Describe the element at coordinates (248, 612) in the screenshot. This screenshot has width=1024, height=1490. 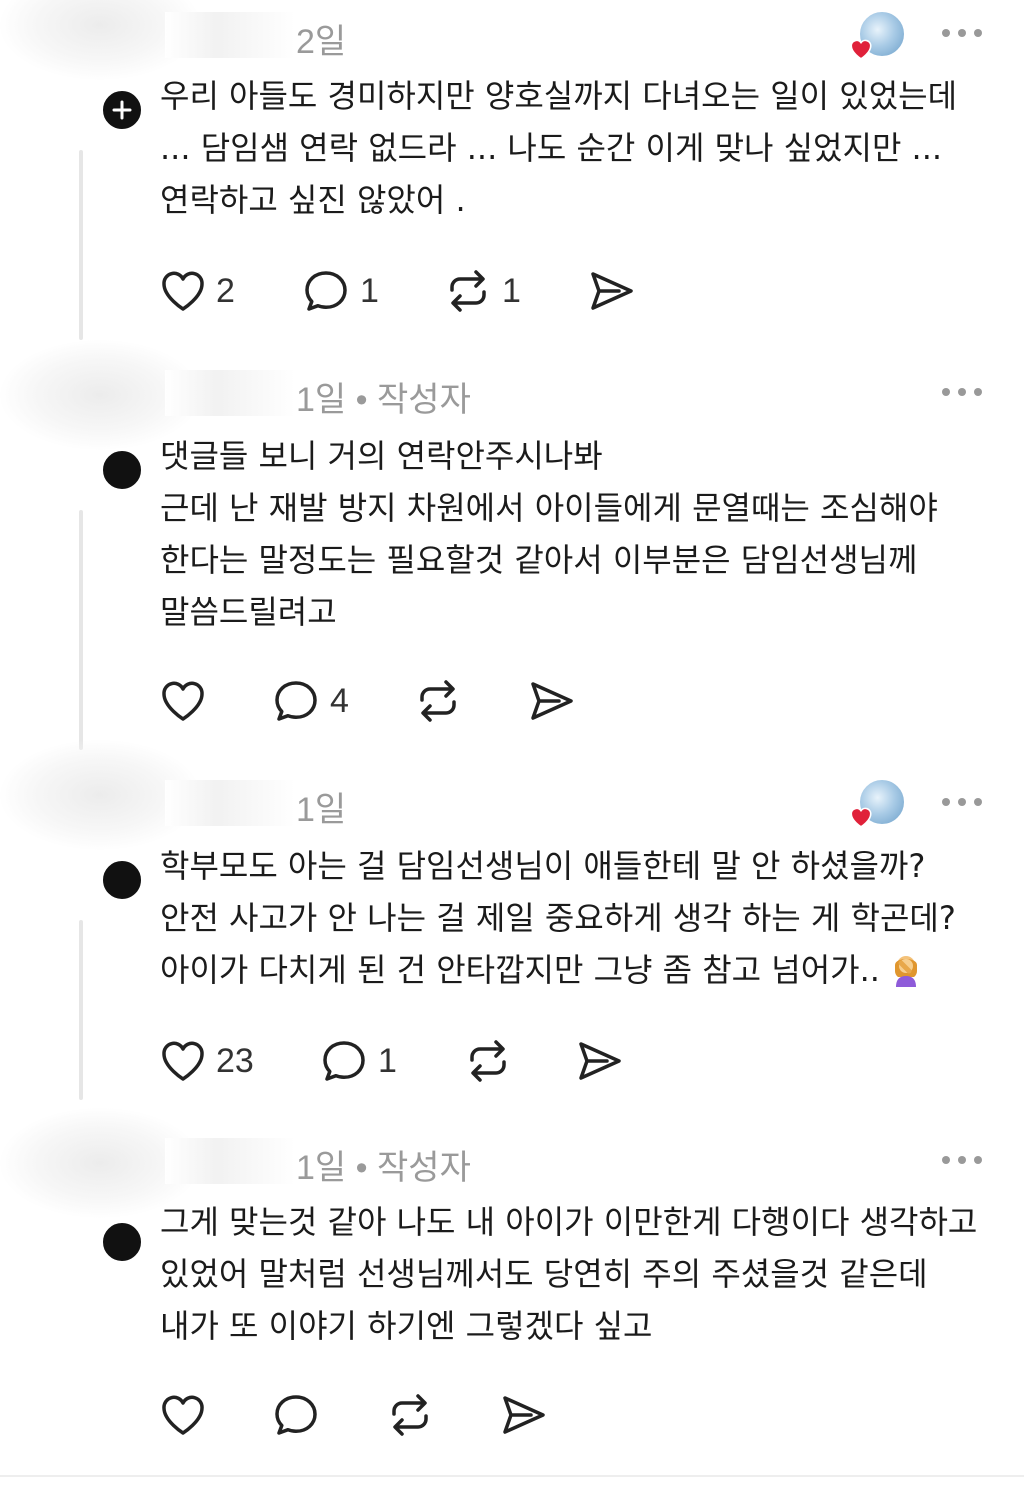
I see `comment-line: 말씀드릴려고` at that location.